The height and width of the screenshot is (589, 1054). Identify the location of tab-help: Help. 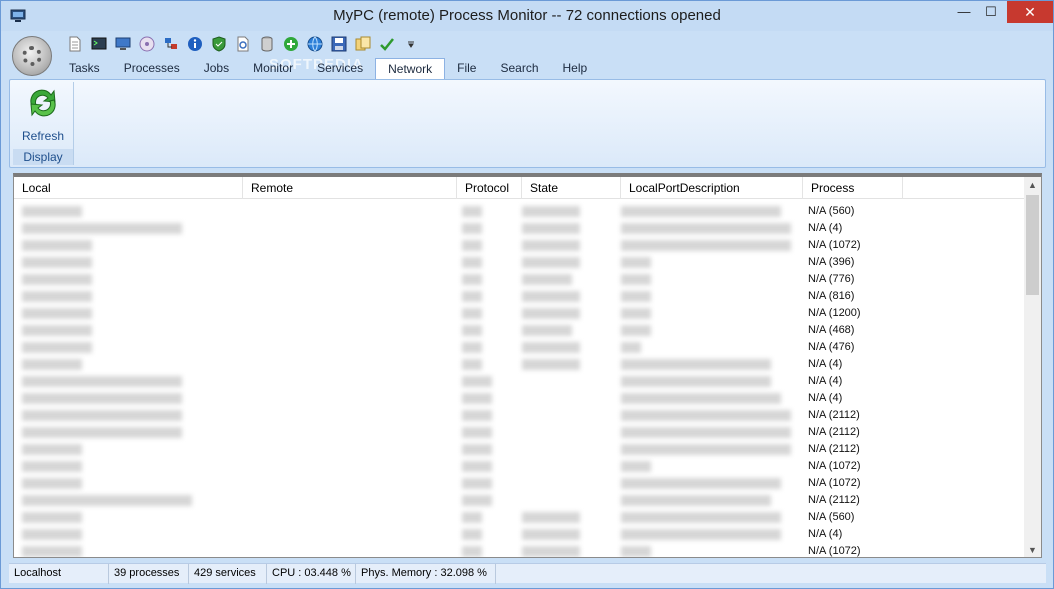
(575, 69).